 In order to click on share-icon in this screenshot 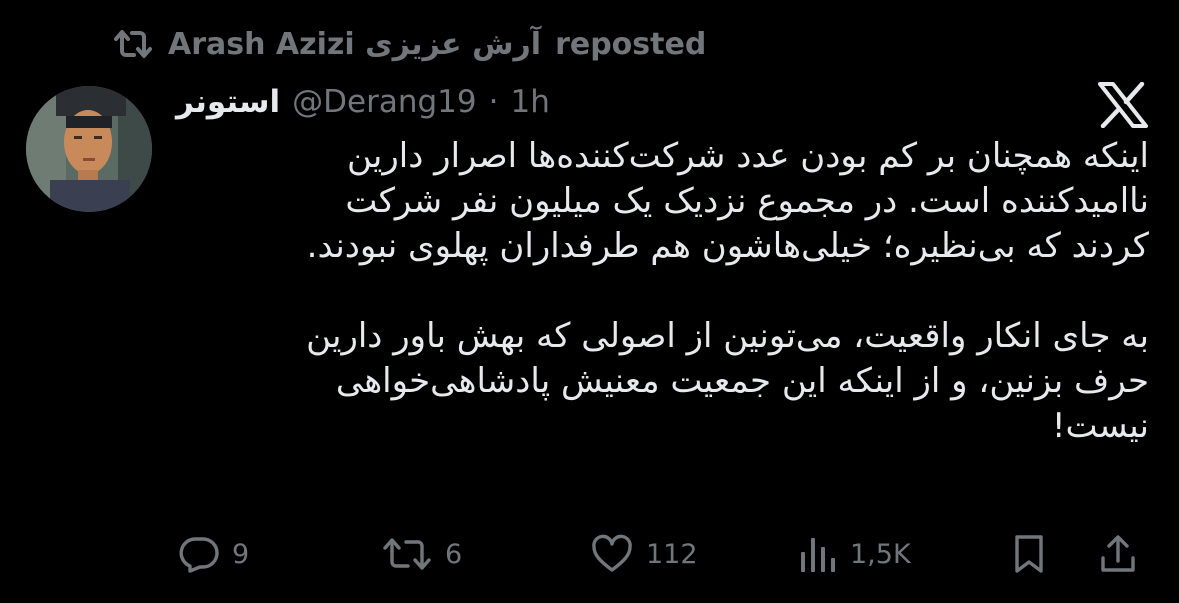, I will do `click(1118, 554)`.